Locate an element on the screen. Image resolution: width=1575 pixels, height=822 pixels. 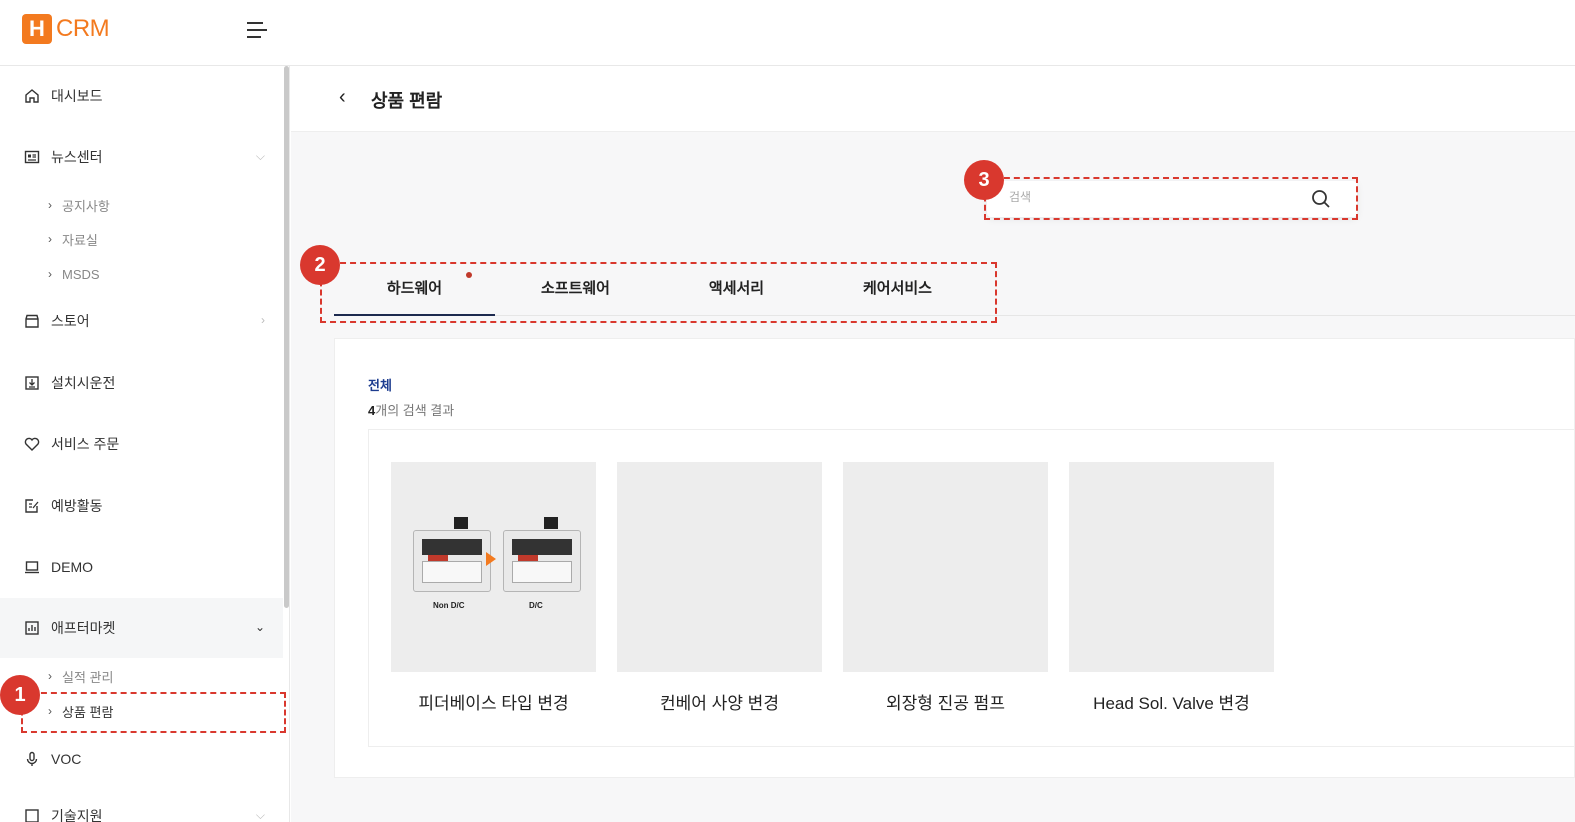
sidebar-subitem-library: › 자료실 is located at coordinates (73, 239).